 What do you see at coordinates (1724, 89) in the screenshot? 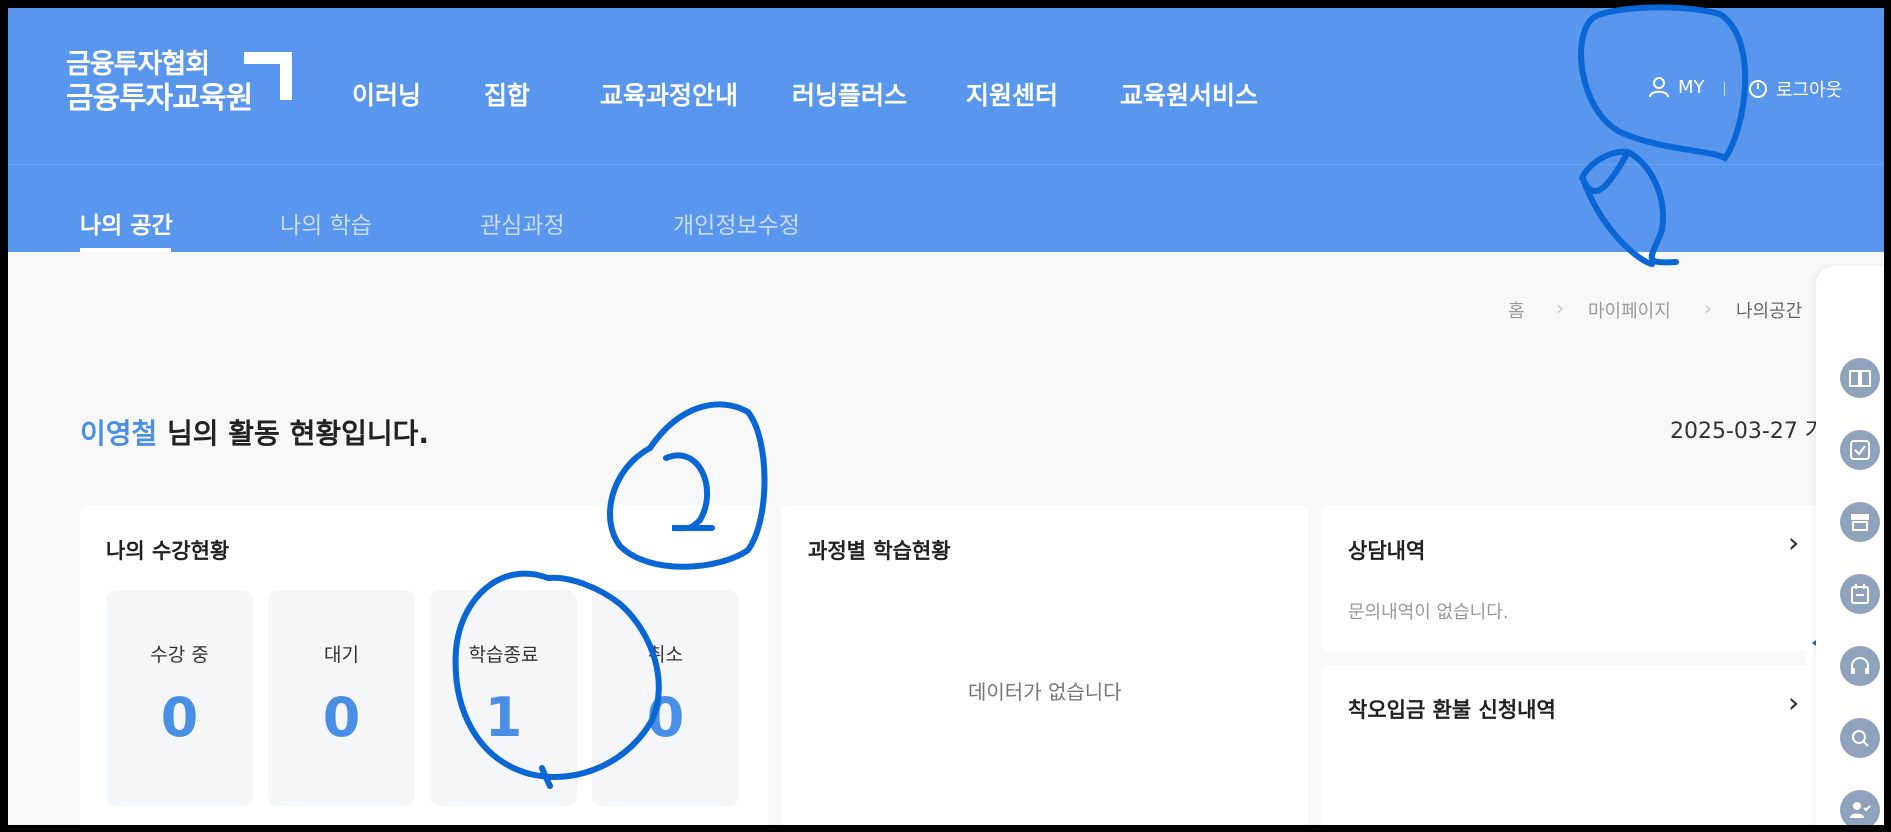
I see `utility-divider` at bounding box center [1724, 89].